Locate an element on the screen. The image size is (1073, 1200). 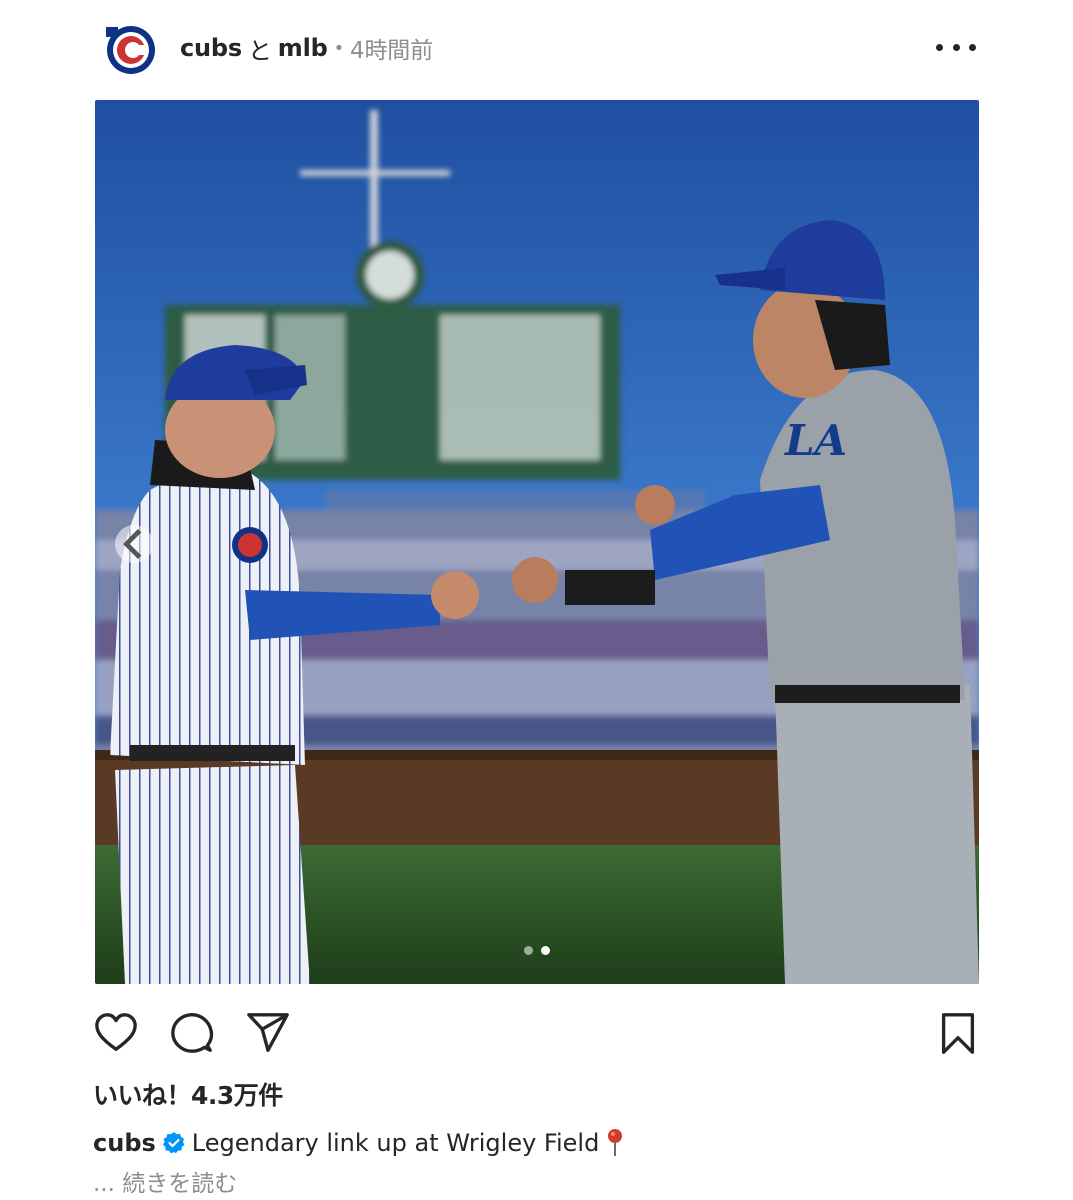
verified-badge-icon is located at coordinates (174, 1143).